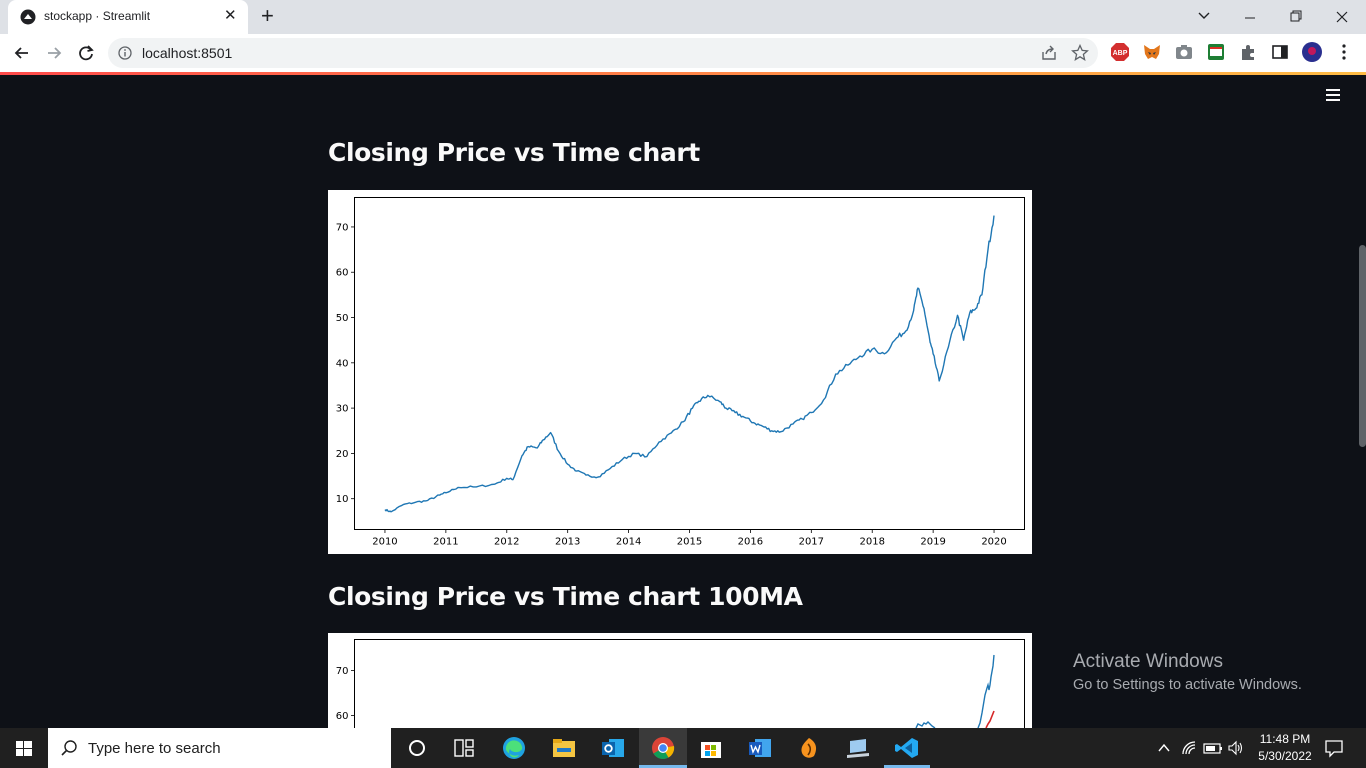 This screenshot has width=1366, height=768. What do you see at coordinates (683, 748) in the screenshot?
I see `windows-taskbar: Type here to search 11:48 PM 5/30/2022` at bounding box center [683, 748].